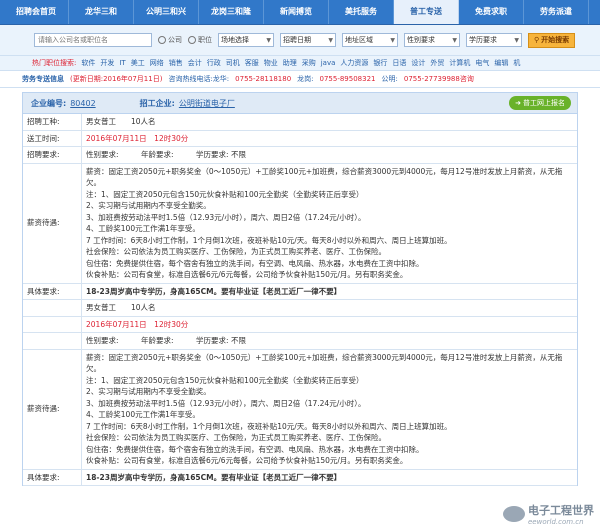  Describe the element at coordinates (305, 79) in the screenshot. I see `longgang-label: 龙岗:` at that location.